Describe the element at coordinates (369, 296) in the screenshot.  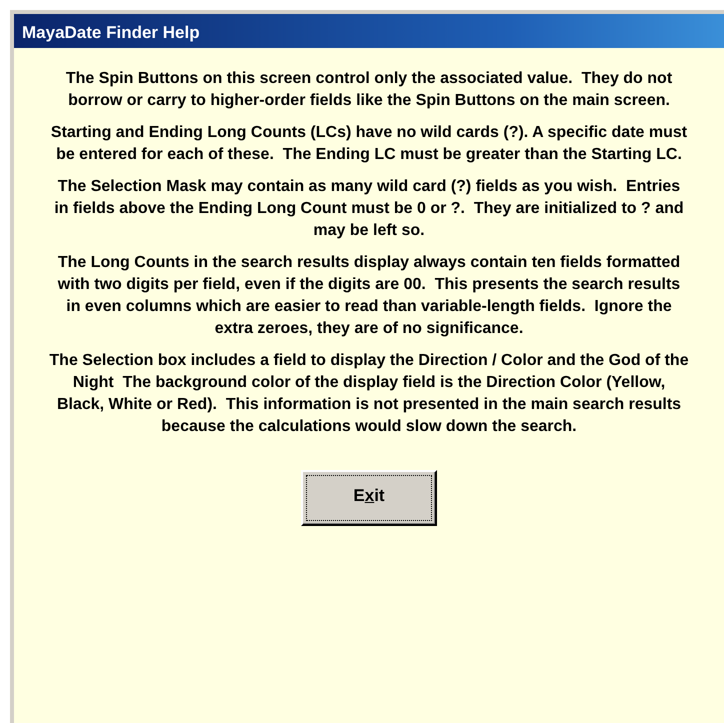
I see `help-paragraph: The Long Counts in the search results display always contain ten fields formatted with two digits per field, even if the digits are 00. This presents the search results in even columns which are easier to read than variable-length fields. Ignore the extra zeroes, they are of no significance.` at that location.